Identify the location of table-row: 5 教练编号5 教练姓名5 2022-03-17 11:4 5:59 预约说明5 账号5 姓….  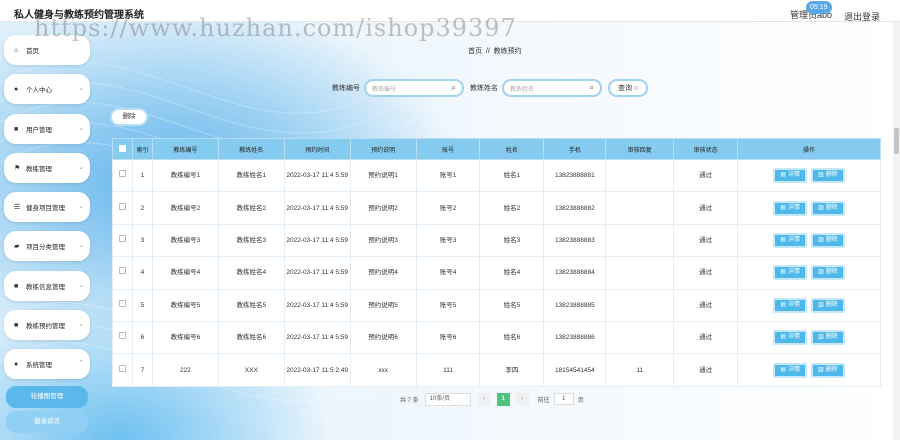
(496, 305).